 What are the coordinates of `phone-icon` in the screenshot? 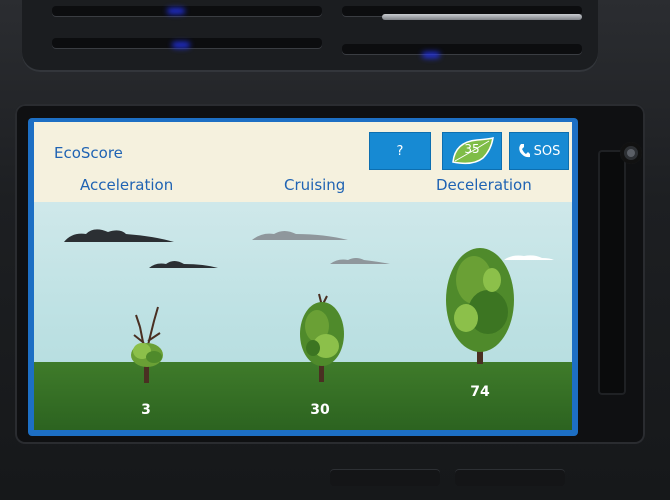 It's located at (524, 151).